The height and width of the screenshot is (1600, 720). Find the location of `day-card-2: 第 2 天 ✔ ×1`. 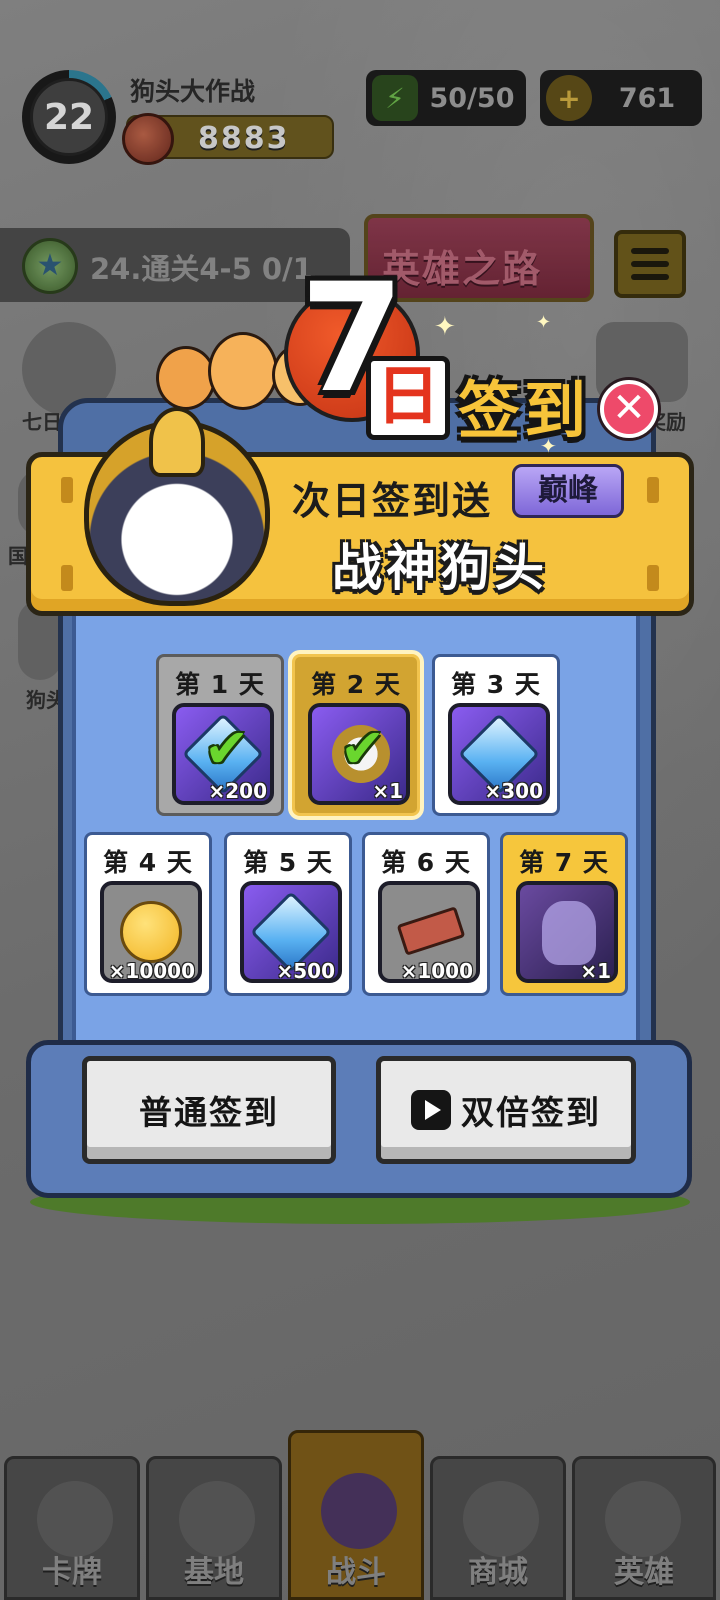

day-card-2: 第 2 天 ✔ ×1 is located at coordinates (356, 735).